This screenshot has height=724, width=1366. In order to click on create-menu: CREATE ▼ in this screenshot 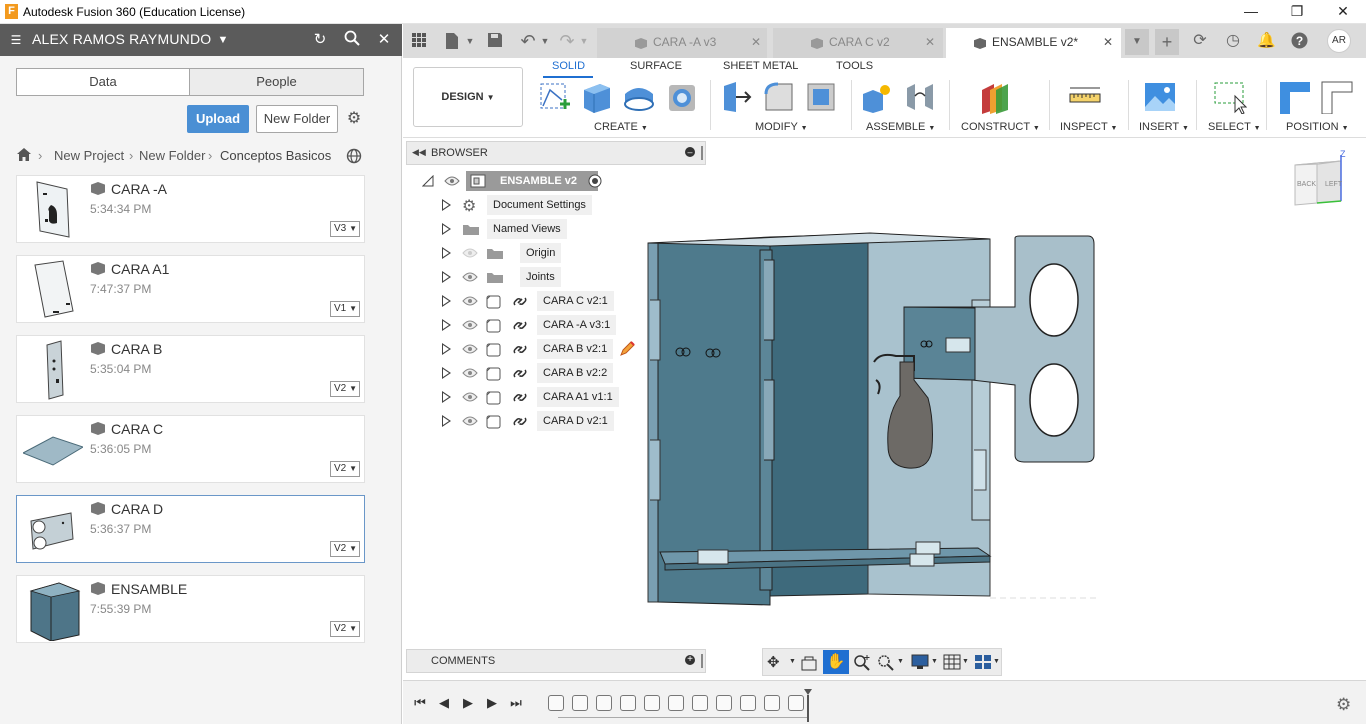, I will do `click(621, 127)`.